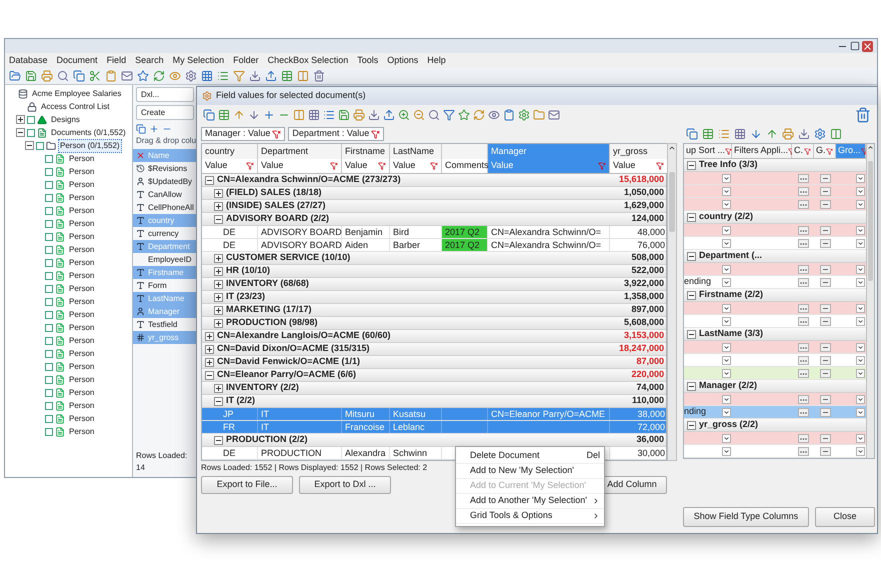 This screenshot has width=881, height=580. What do you see at coordinates (277, 134) in the screenshot?
I see `filter-clear-icon` at bounding box center [277, 134].